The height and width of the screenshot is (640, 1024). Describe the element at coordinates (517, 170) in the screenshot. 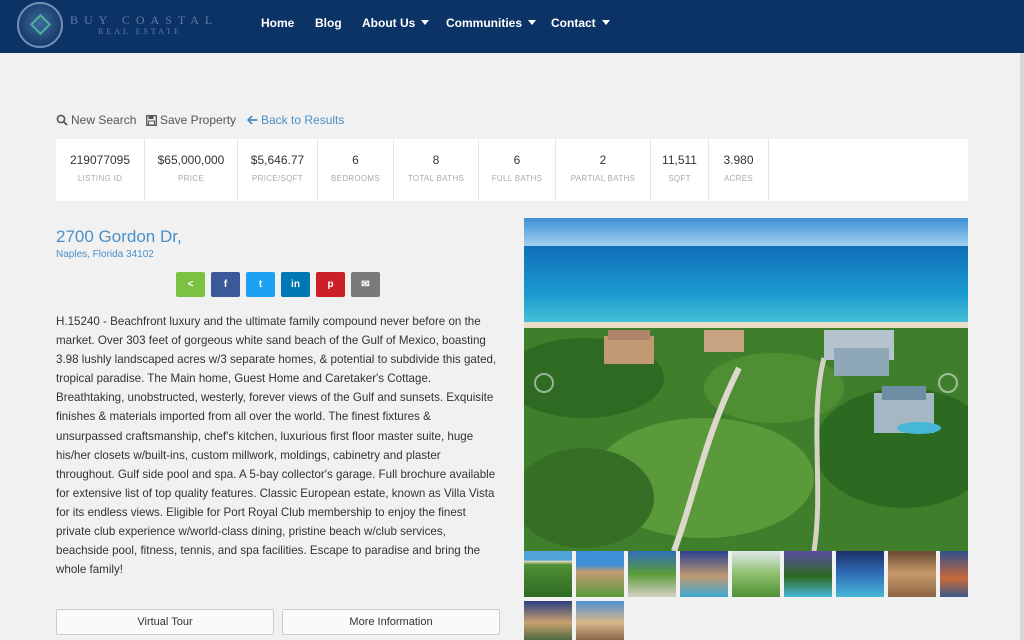

I see `stat-full-baths: 6 FULL BATHS` at that location.